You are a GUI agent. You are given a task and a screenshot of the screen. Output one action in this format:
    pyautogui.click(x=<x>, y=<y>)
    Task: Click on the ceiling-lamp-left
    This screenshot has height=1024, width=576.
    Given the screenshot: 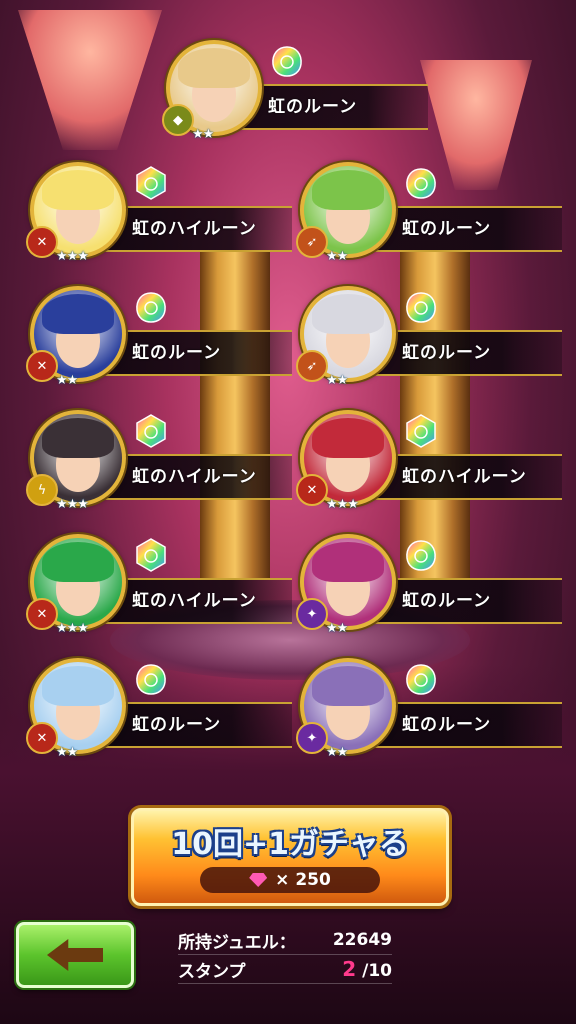 What is the action you would take?
    pyautogui.click(x=90, y=80)
    